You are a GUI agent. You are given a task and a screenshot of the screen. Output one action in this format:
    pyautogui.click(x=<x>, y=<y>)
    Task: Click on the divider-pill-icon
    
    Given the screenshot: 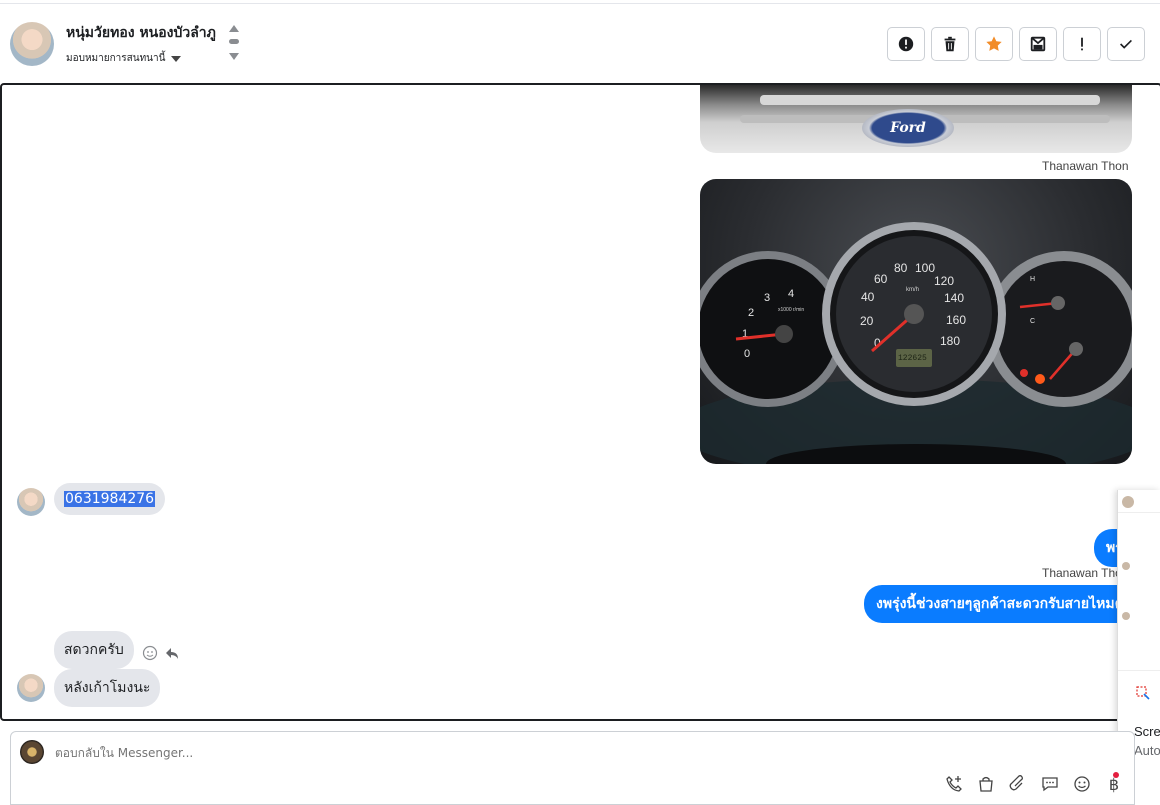 What is the action you would take?
    pyautogui.click(x=234, y=41)
    